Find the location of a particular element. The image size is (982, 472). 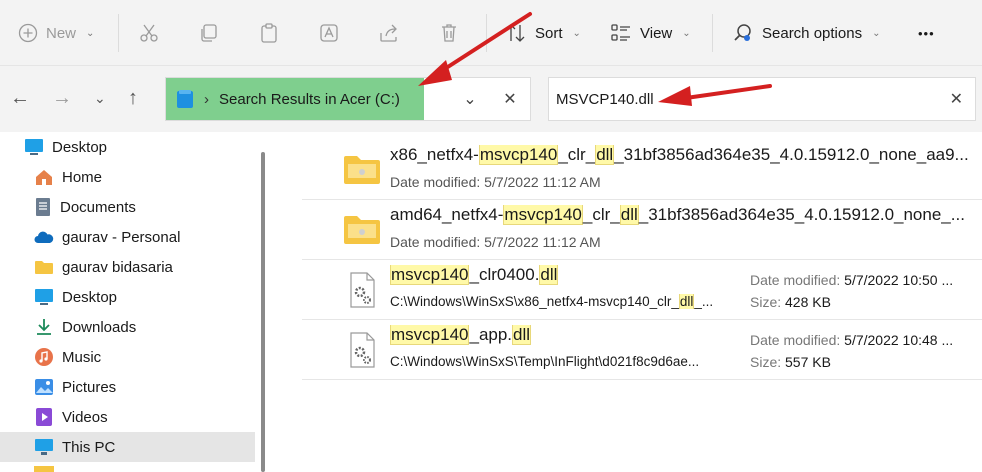

address-dropdown-icon: ⌄ is located at coordinates (470, 99).